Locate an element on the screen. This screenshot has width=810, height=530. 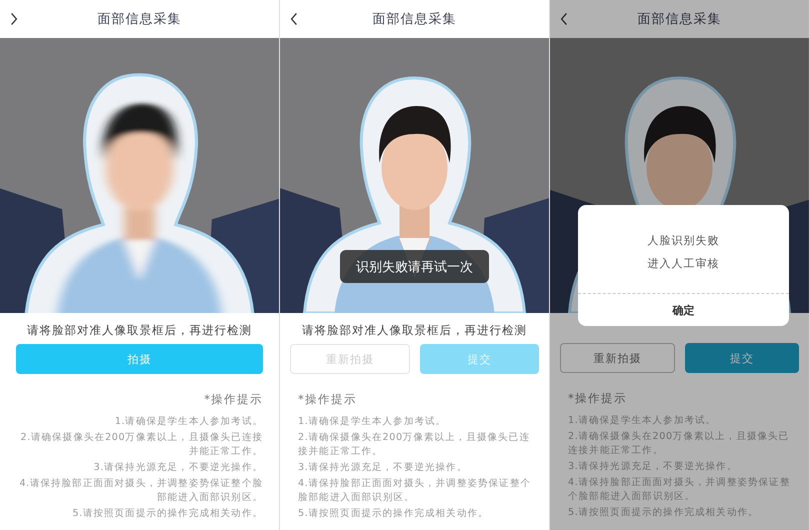
dialog-text: 人脸识别失败 is located at coordinates (684, 240).